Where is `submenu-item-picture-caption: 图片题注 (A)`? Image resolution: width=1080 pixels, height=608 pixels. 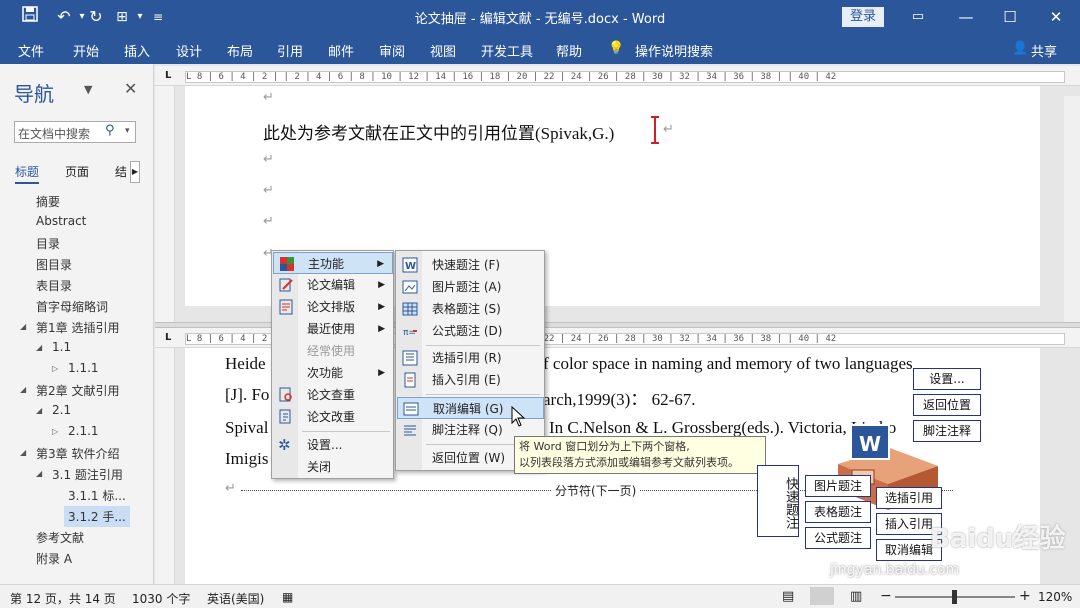
submenu-item-picture-caption: 图片题注 (A) is located at coordinates (470, 287).